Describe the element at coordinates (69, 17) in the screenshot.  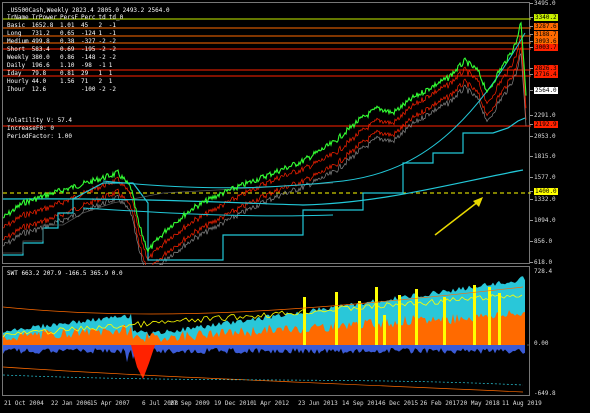
I see `stats-header-cell: PersF` at that location.